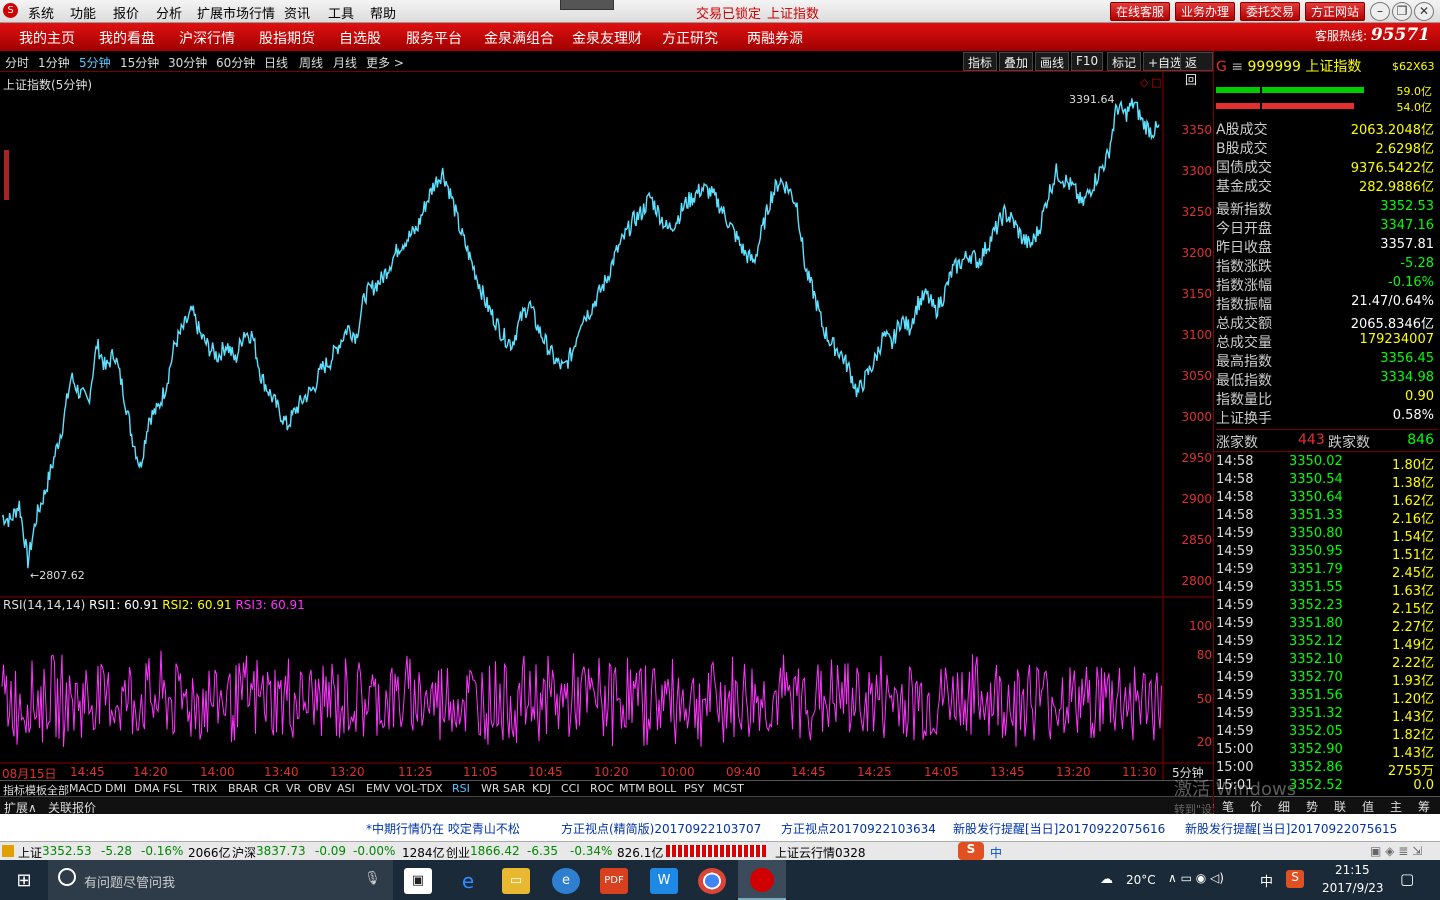 The width and height of the screenshot is (1440, 900). What do you see at coordinates (1228, 806) in the screenshot?
I see `panel-tab: 笔` at bounding box center [1228, 806].